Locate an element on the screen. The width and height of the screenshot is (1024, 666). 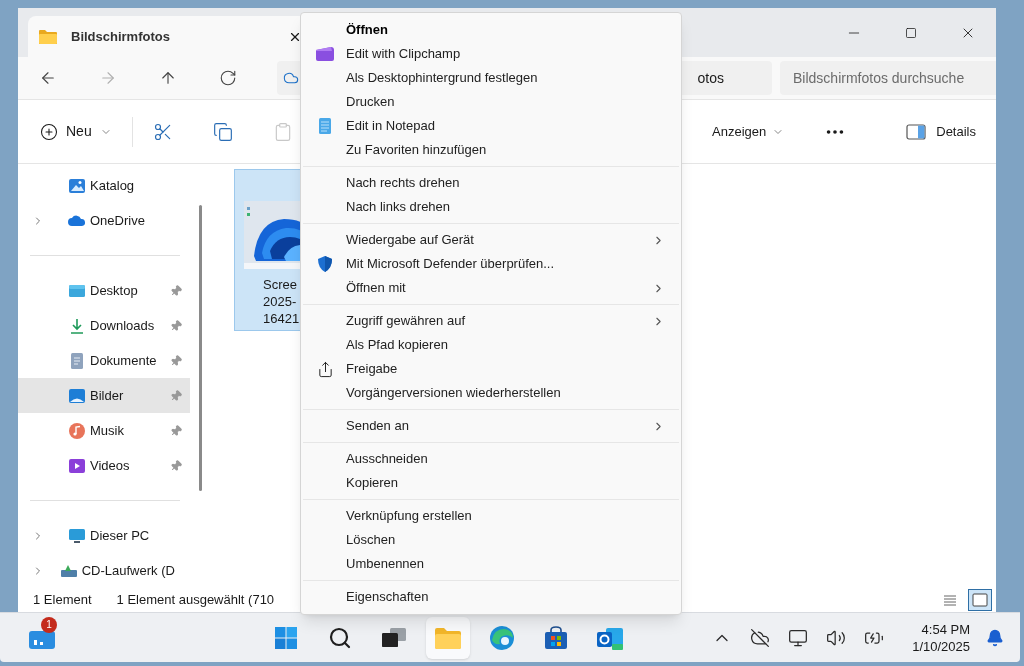
menu-item: Vorgängerversionen wiederherstellen is located at coordinates (491, 393).